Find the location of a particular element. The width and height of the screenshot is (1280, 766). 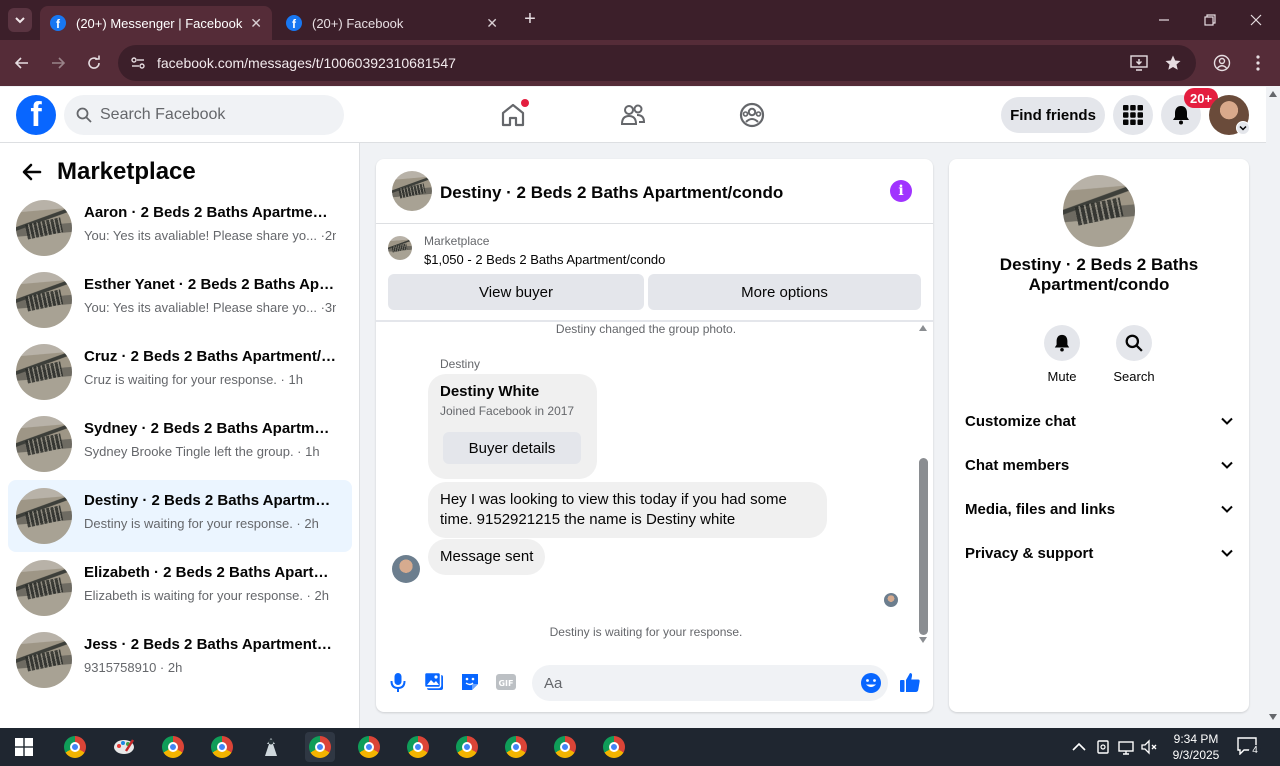

page-scrollbar is located at coordinates (1273, 407).